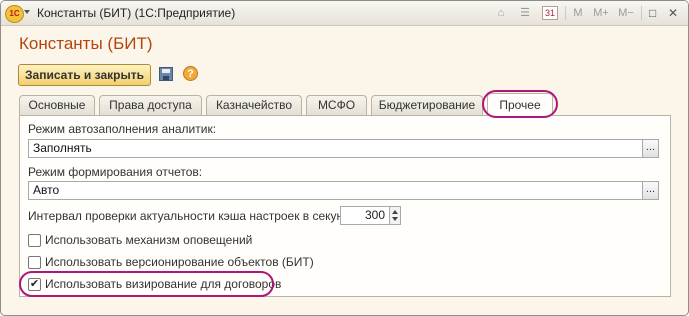  Describe the element at coordinates (525, 13) in the screenshot. I see `list-icon: ☰` at that location.